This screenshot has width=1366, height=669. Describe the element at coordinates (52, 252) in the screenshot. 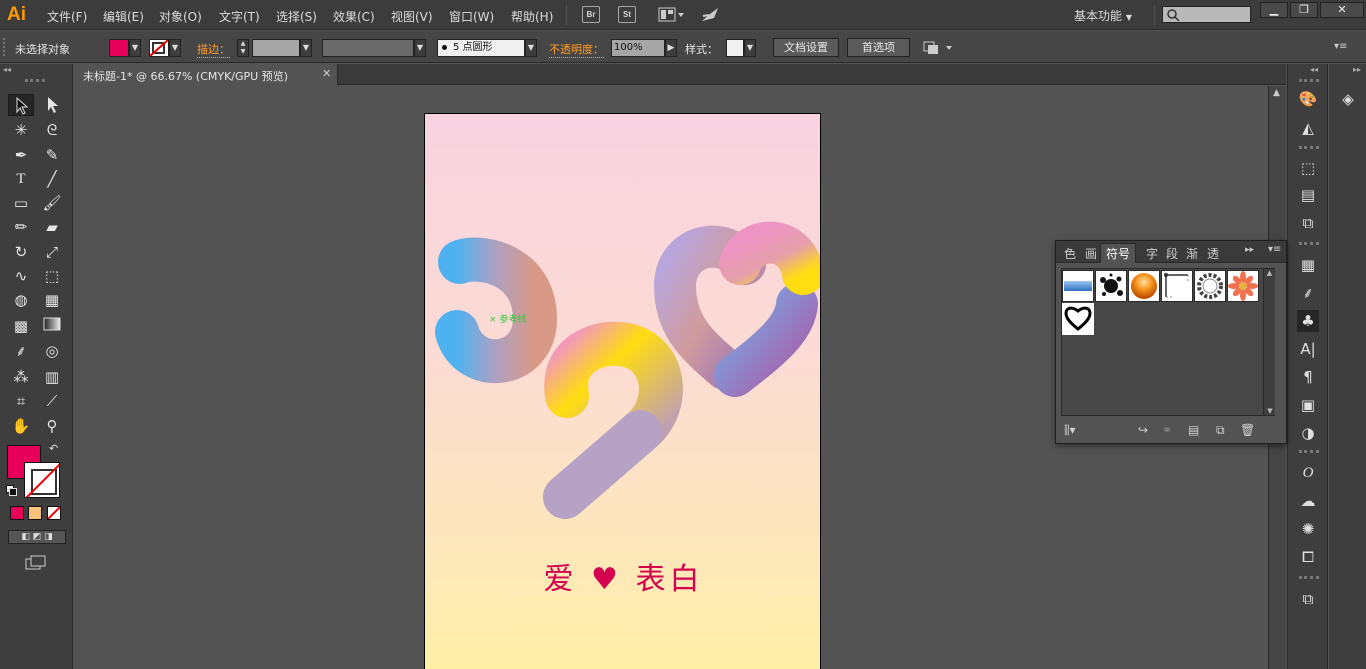

I see `scale-tool-icon: ⤢` at that location.